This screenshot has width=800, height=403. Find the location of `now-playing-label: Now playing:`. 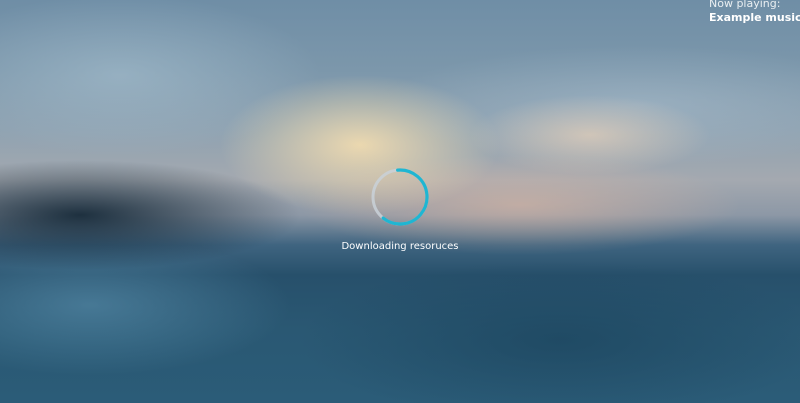

now-playing-label: Now playing: is located at coordinates (745, 5).